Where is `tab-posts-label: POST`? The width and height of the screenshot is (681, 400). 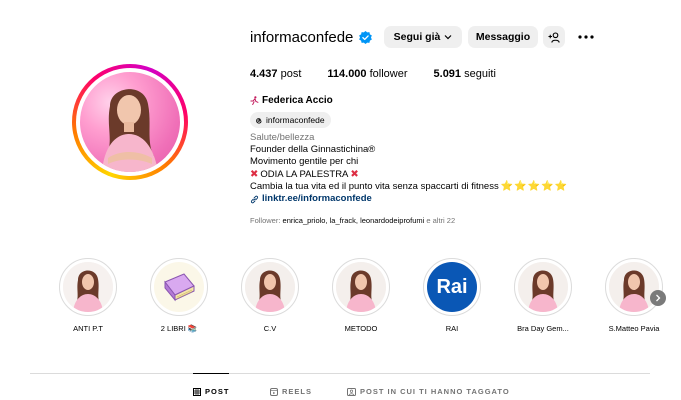
tab-posts-label: POST is located at coordinates (217, 391).